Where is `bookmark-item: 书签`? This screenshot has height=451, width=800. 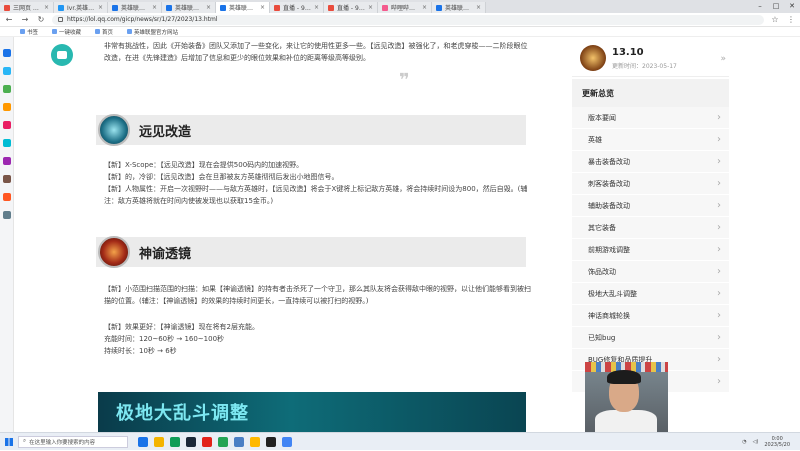 bookmark-item: 书签 is located at coordinates (29, 32).